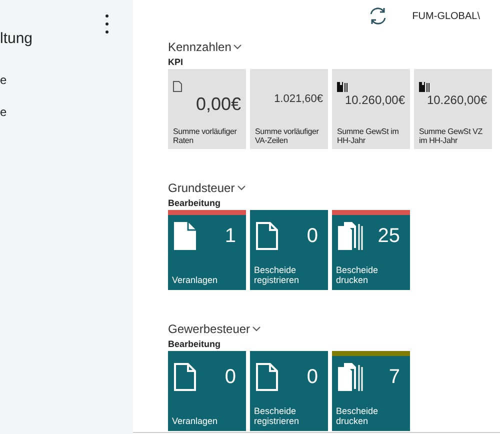 The image size is (500, 434). Describe the element at coordinates (287, 136) in the screenshot. I see `kpi-label: Summe vorläufiger VA-Zeilen` at that location.